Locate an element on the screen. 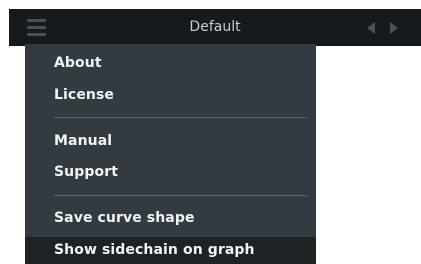 The width and height of the screenshot is (421, 264). top-bar: Default is located at coordinates (215, 27).